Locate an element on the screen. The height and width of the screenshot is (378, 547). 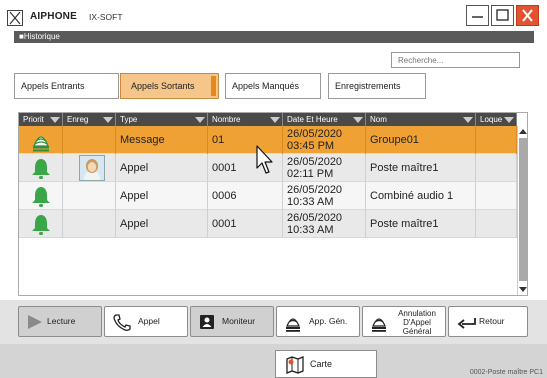
app-brand: AIPHONE is located at coordinates (53, 16).